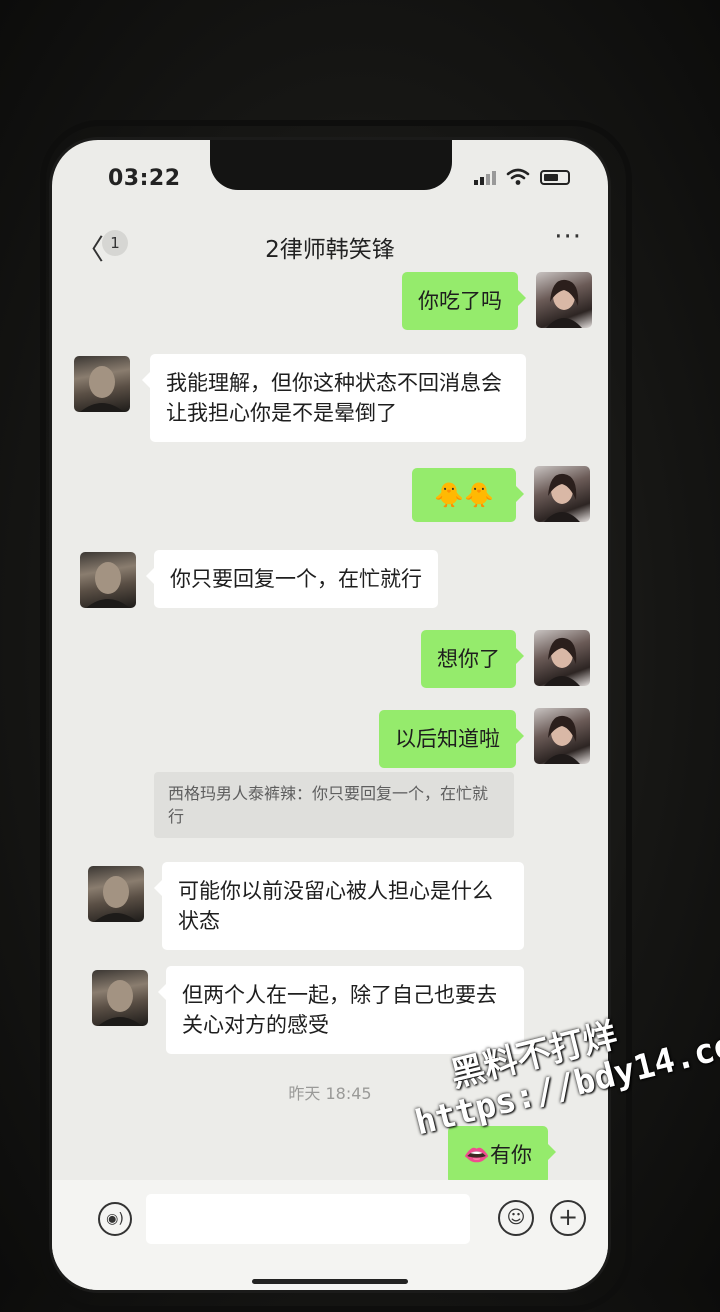 The width and height of the screenshot is (720, 1312). I want to click on more-dots-icon: ···, so click(568, 237).